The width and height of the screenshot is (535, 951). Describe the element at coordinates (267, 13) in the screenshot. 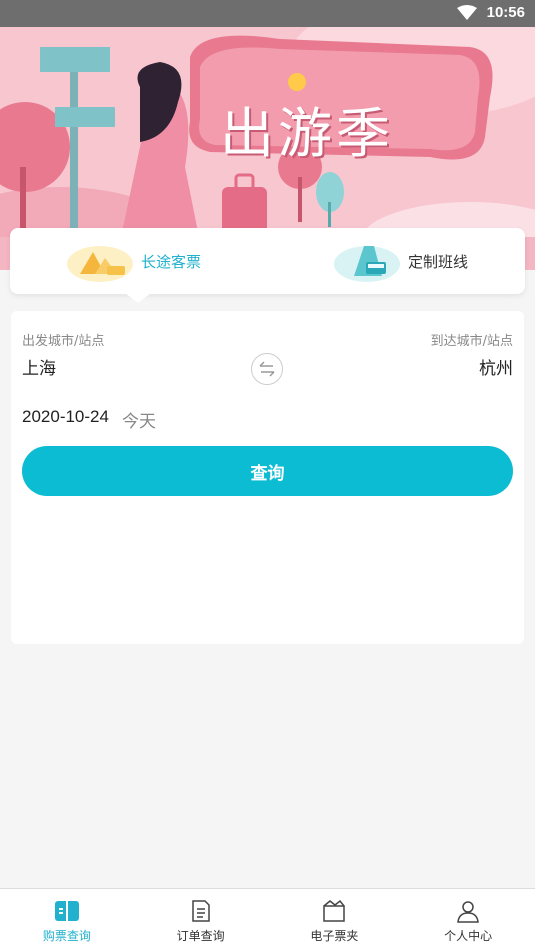

I see `status-bar: 10:56` at that location.